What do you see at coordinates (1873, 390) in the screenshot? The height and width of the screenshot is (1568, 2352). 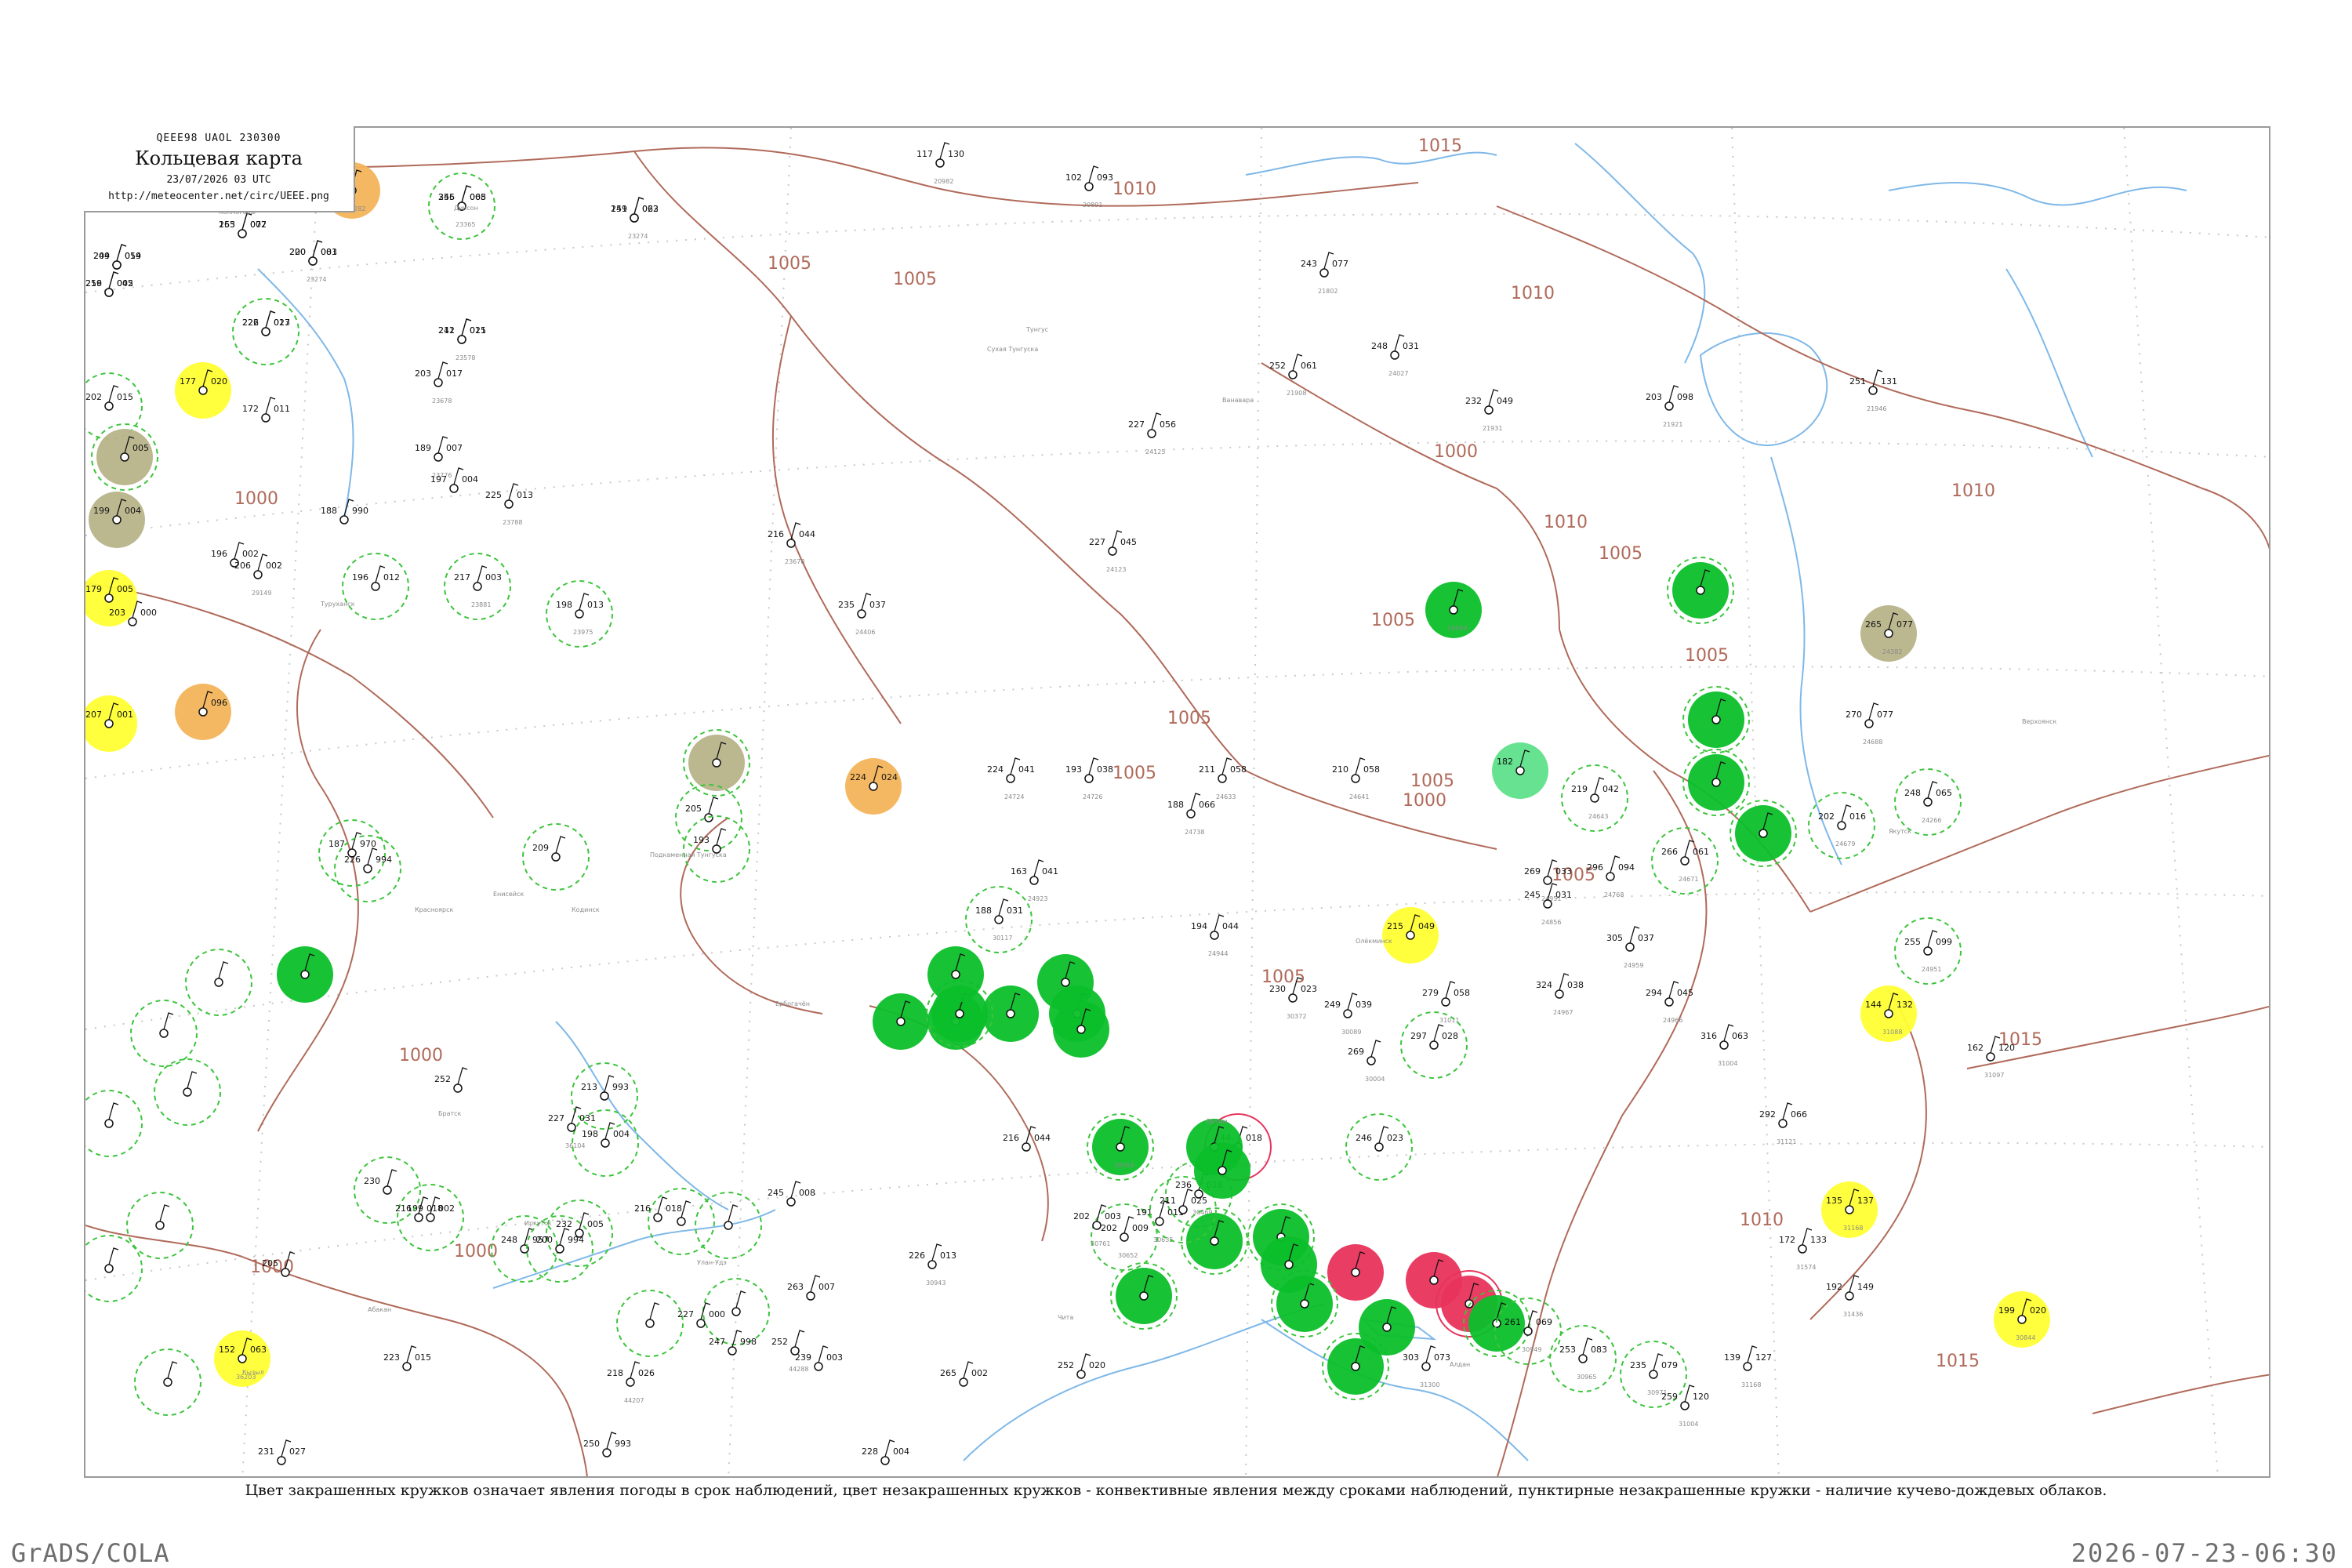 I see `station-plot: 251 131 21946` at bounding box center [1873, 390].